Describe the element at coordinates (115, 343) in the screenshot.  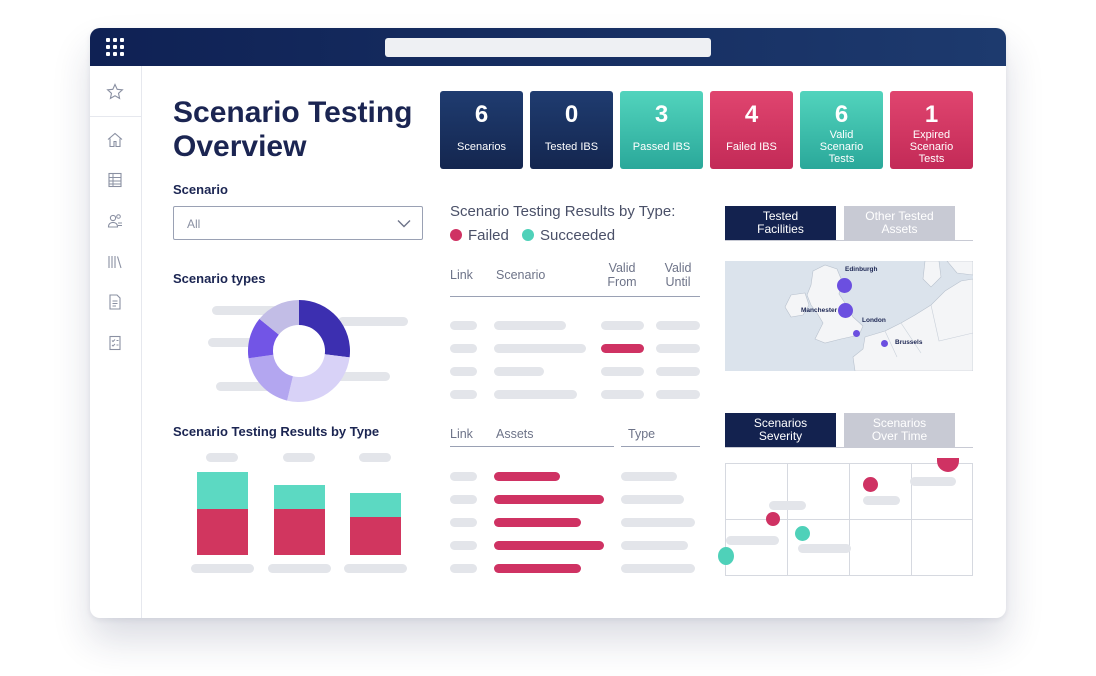
I see `checklist-icon` at that location.